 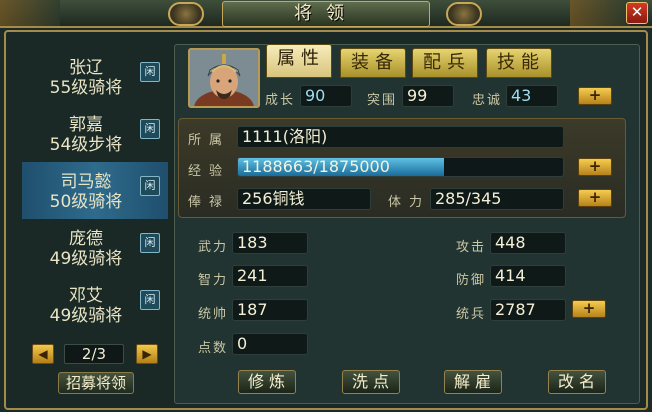 I want to click on command-value: 187, so click(x=270, y=310).